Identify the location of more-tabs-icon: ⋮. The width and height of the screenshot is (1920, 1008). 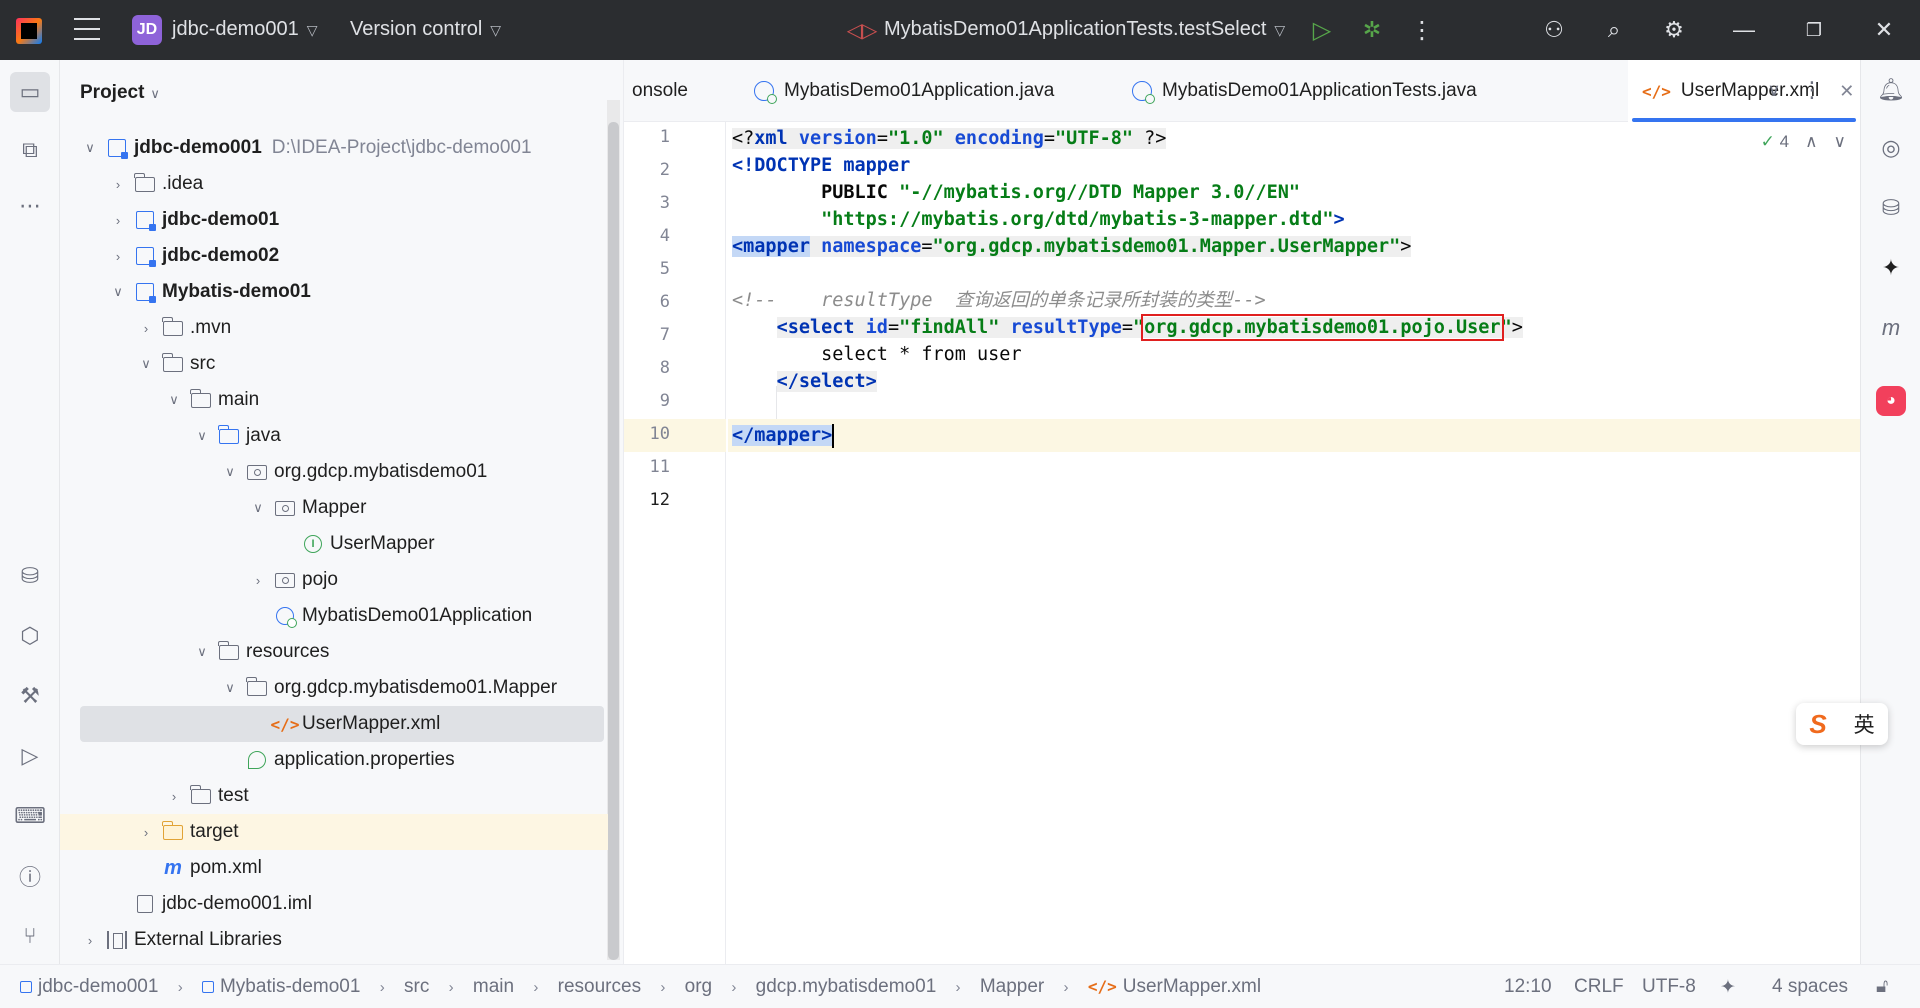
(1812, 90).